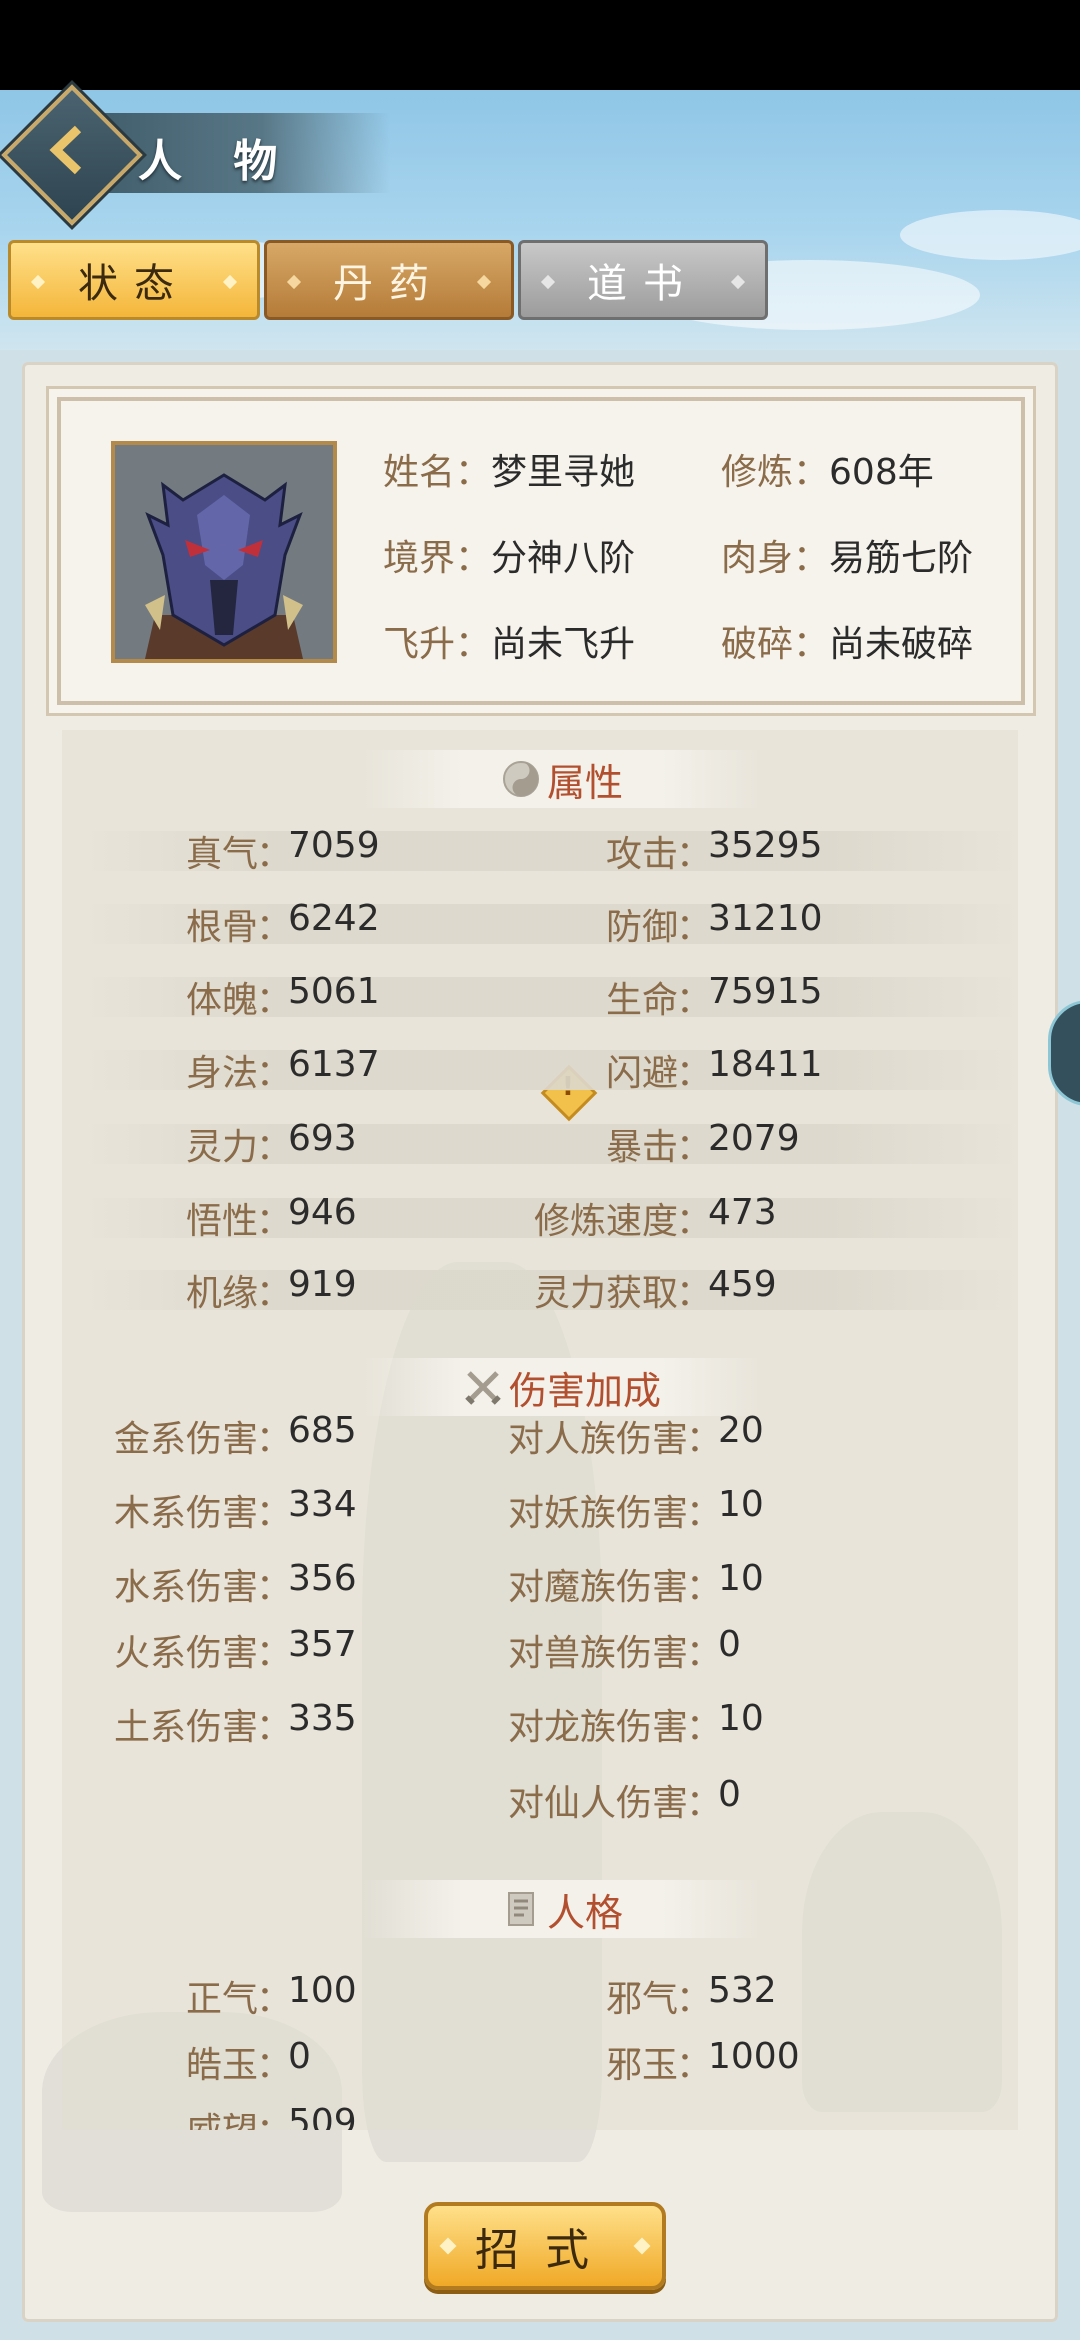 This screenshot has height=2340, width=1080. Describe the element at coordinates (334, 1064) in the screenshot. I see `attributes-value: 6137` at that location.